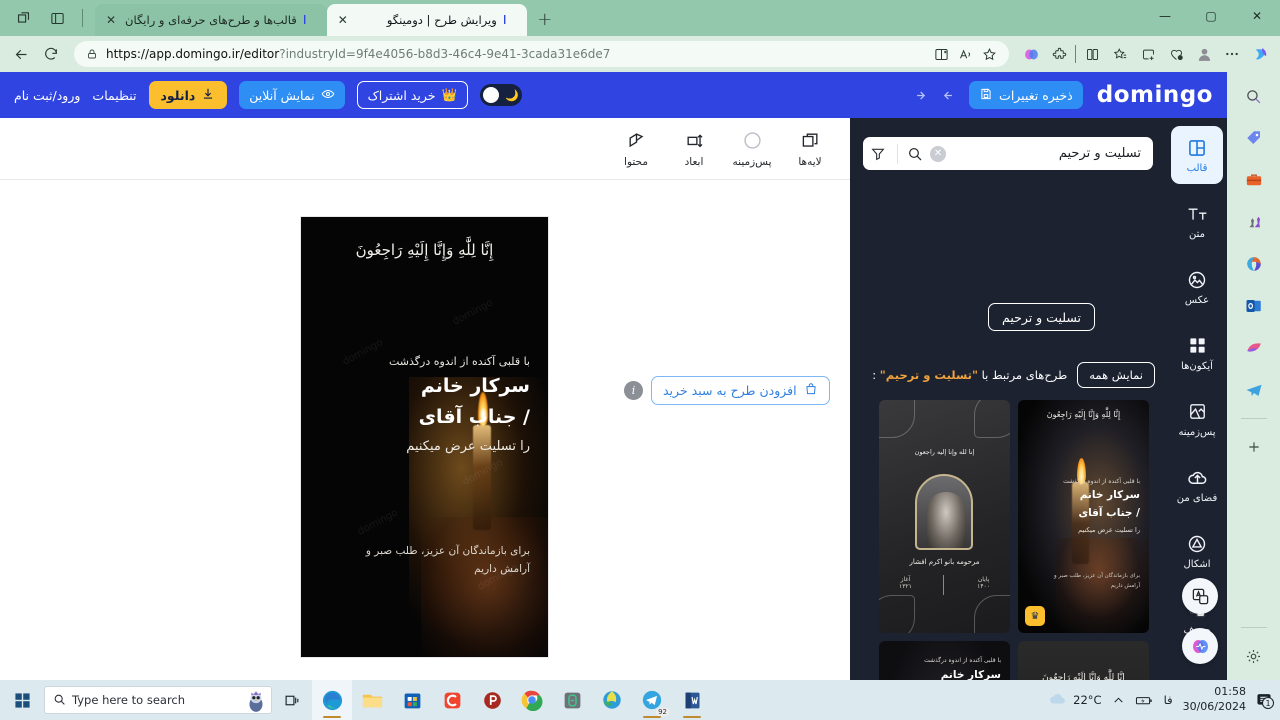 The width and height of the screenshot is (1280, 720). What do you see at coordinates (918, 95) in the screenshot?
I see `redo-button` at bounding box center [918, 95].